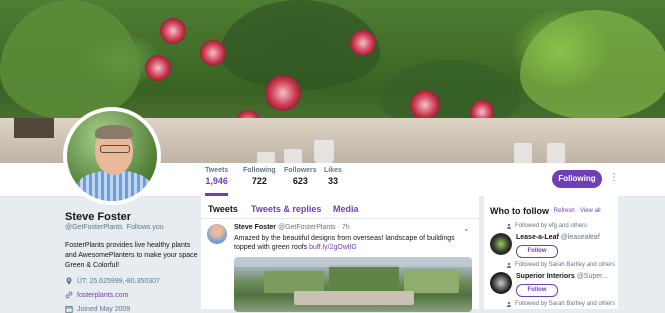 The image size is (665, 313). I want to click on suggestion-item: Followed by Sarah Bartley and others, so click(553, 304).